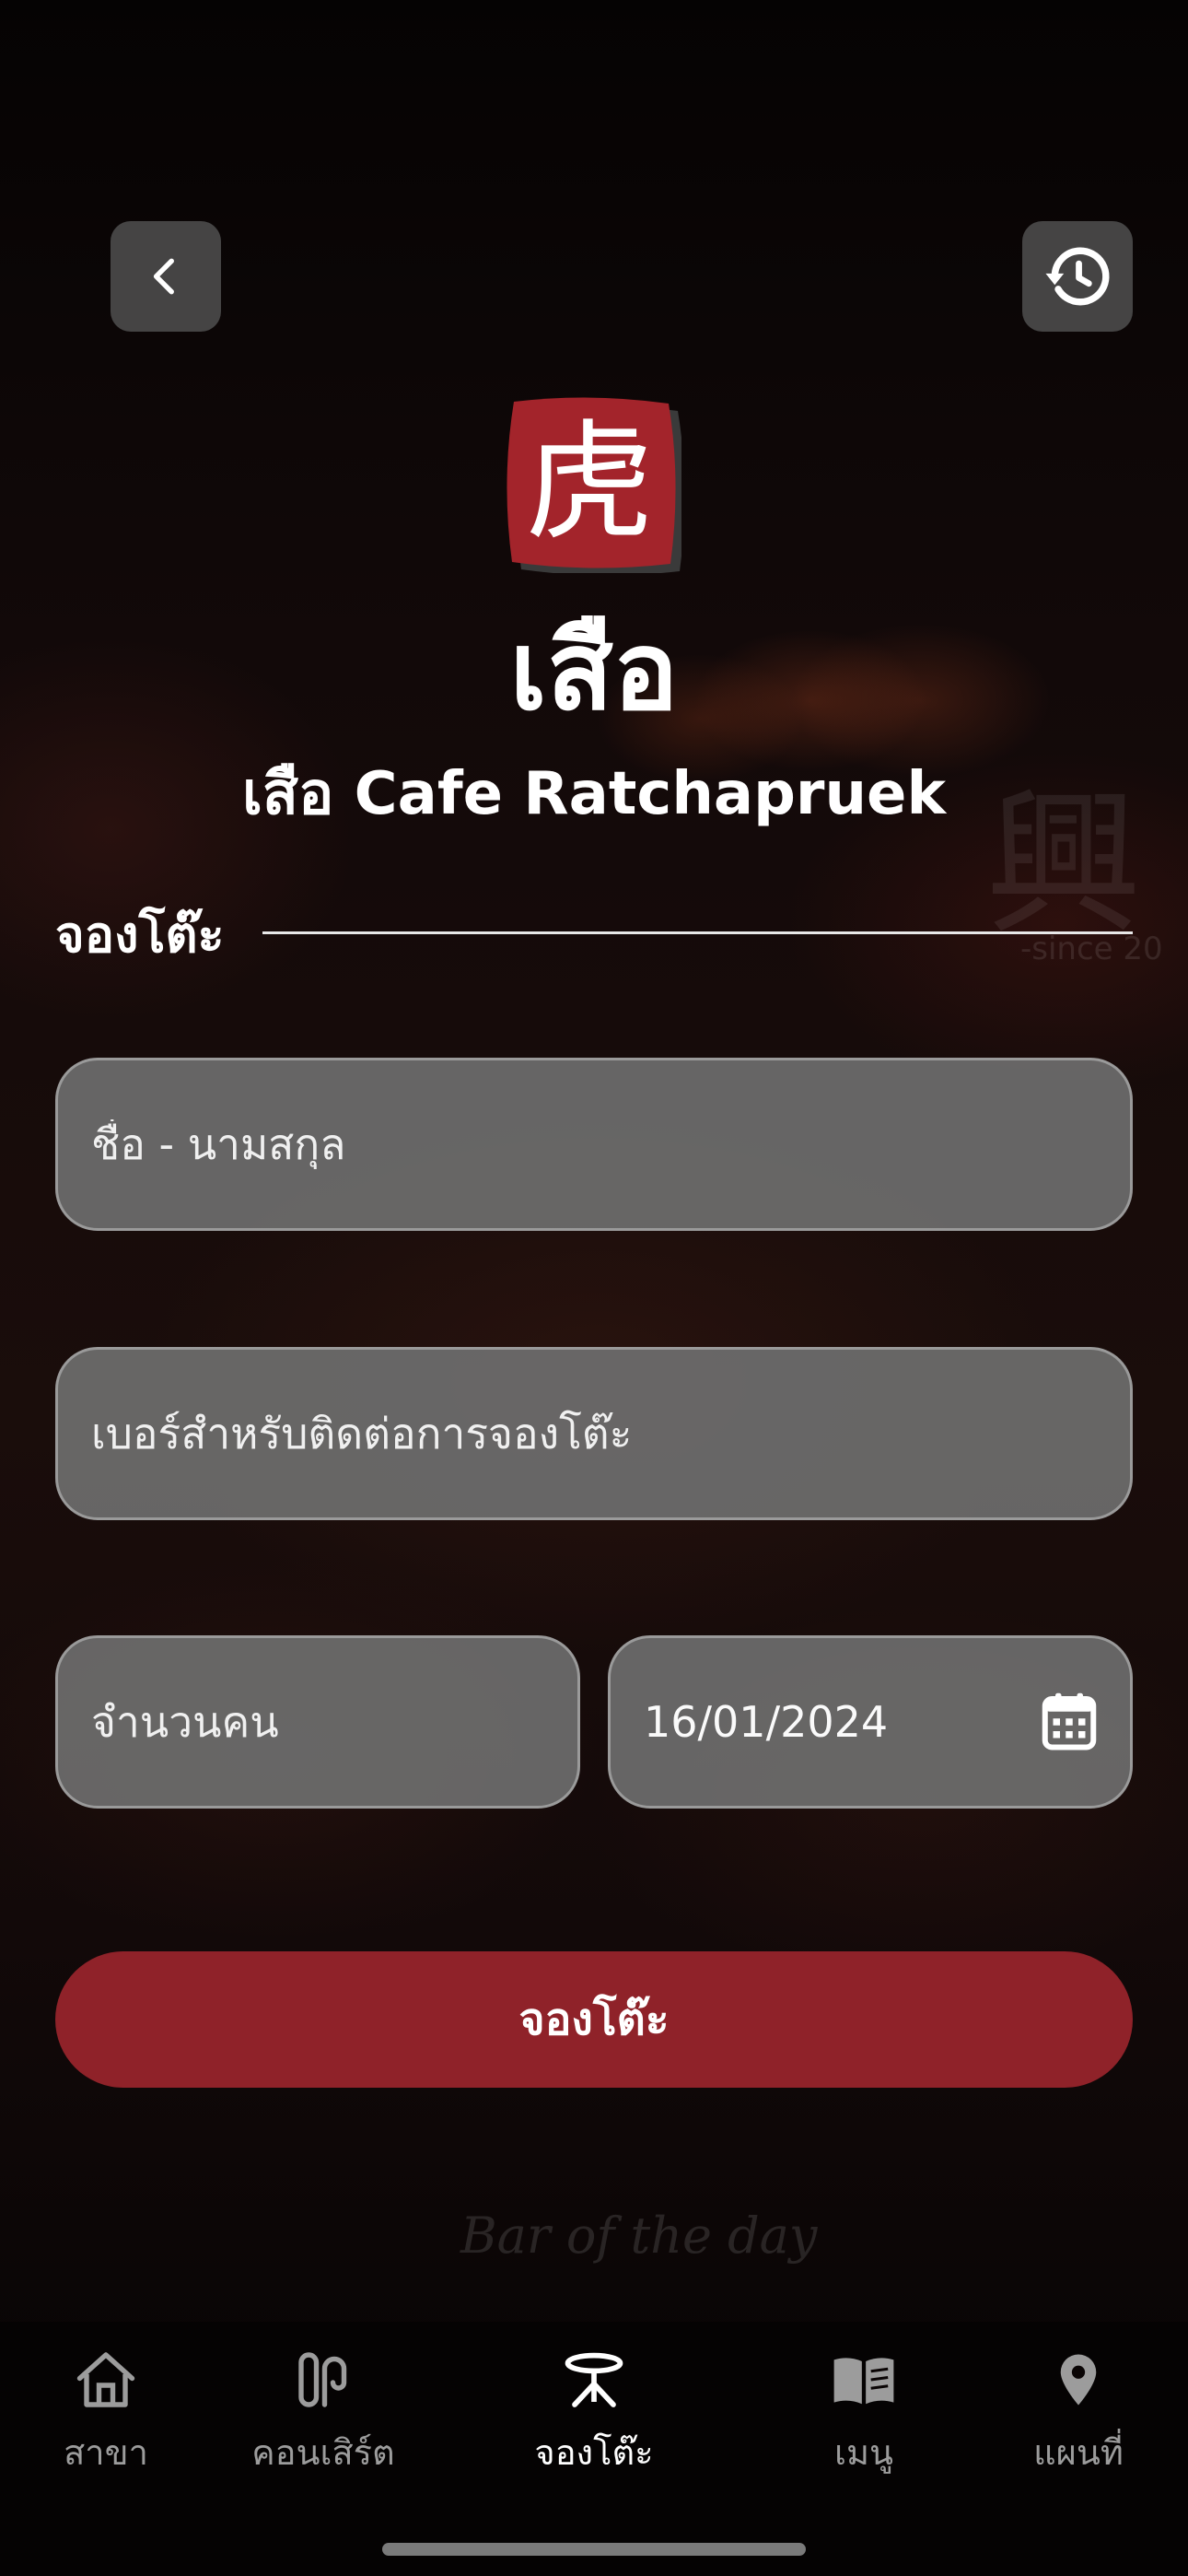  What do you see at coordinates (594, 794) in the screenshot?
I see `cafe-name: เสือ Cafe Ratchapruek` at bounding box center [594, 794].